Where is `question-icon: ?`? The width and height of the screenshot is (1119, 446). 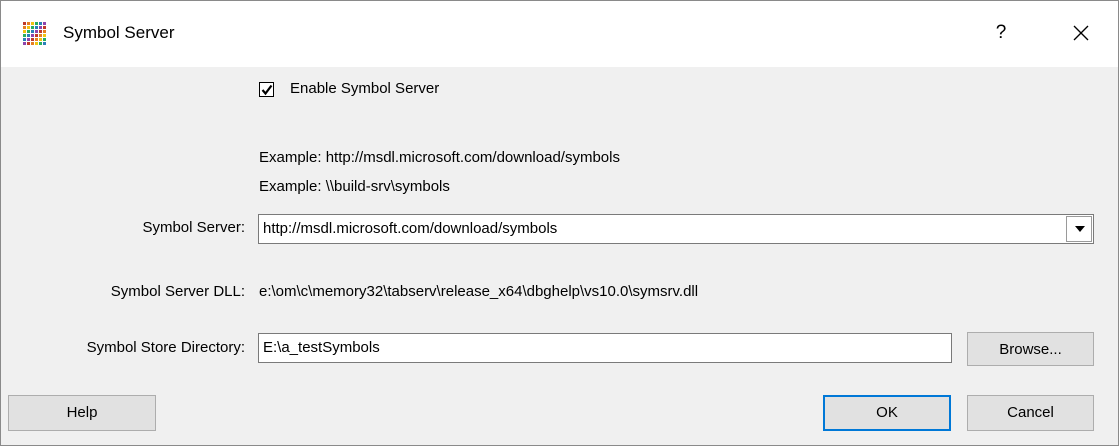
question-icon: ? is located at coordinates (1001, 33).